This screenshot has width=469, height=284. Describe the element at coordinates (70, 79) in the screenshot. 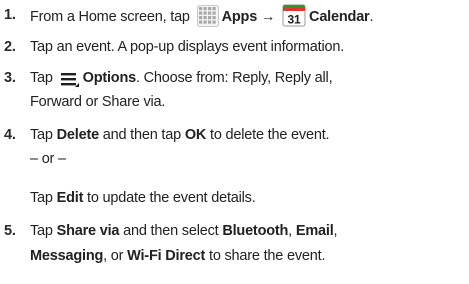

I see `options-menu-icon` at that location.